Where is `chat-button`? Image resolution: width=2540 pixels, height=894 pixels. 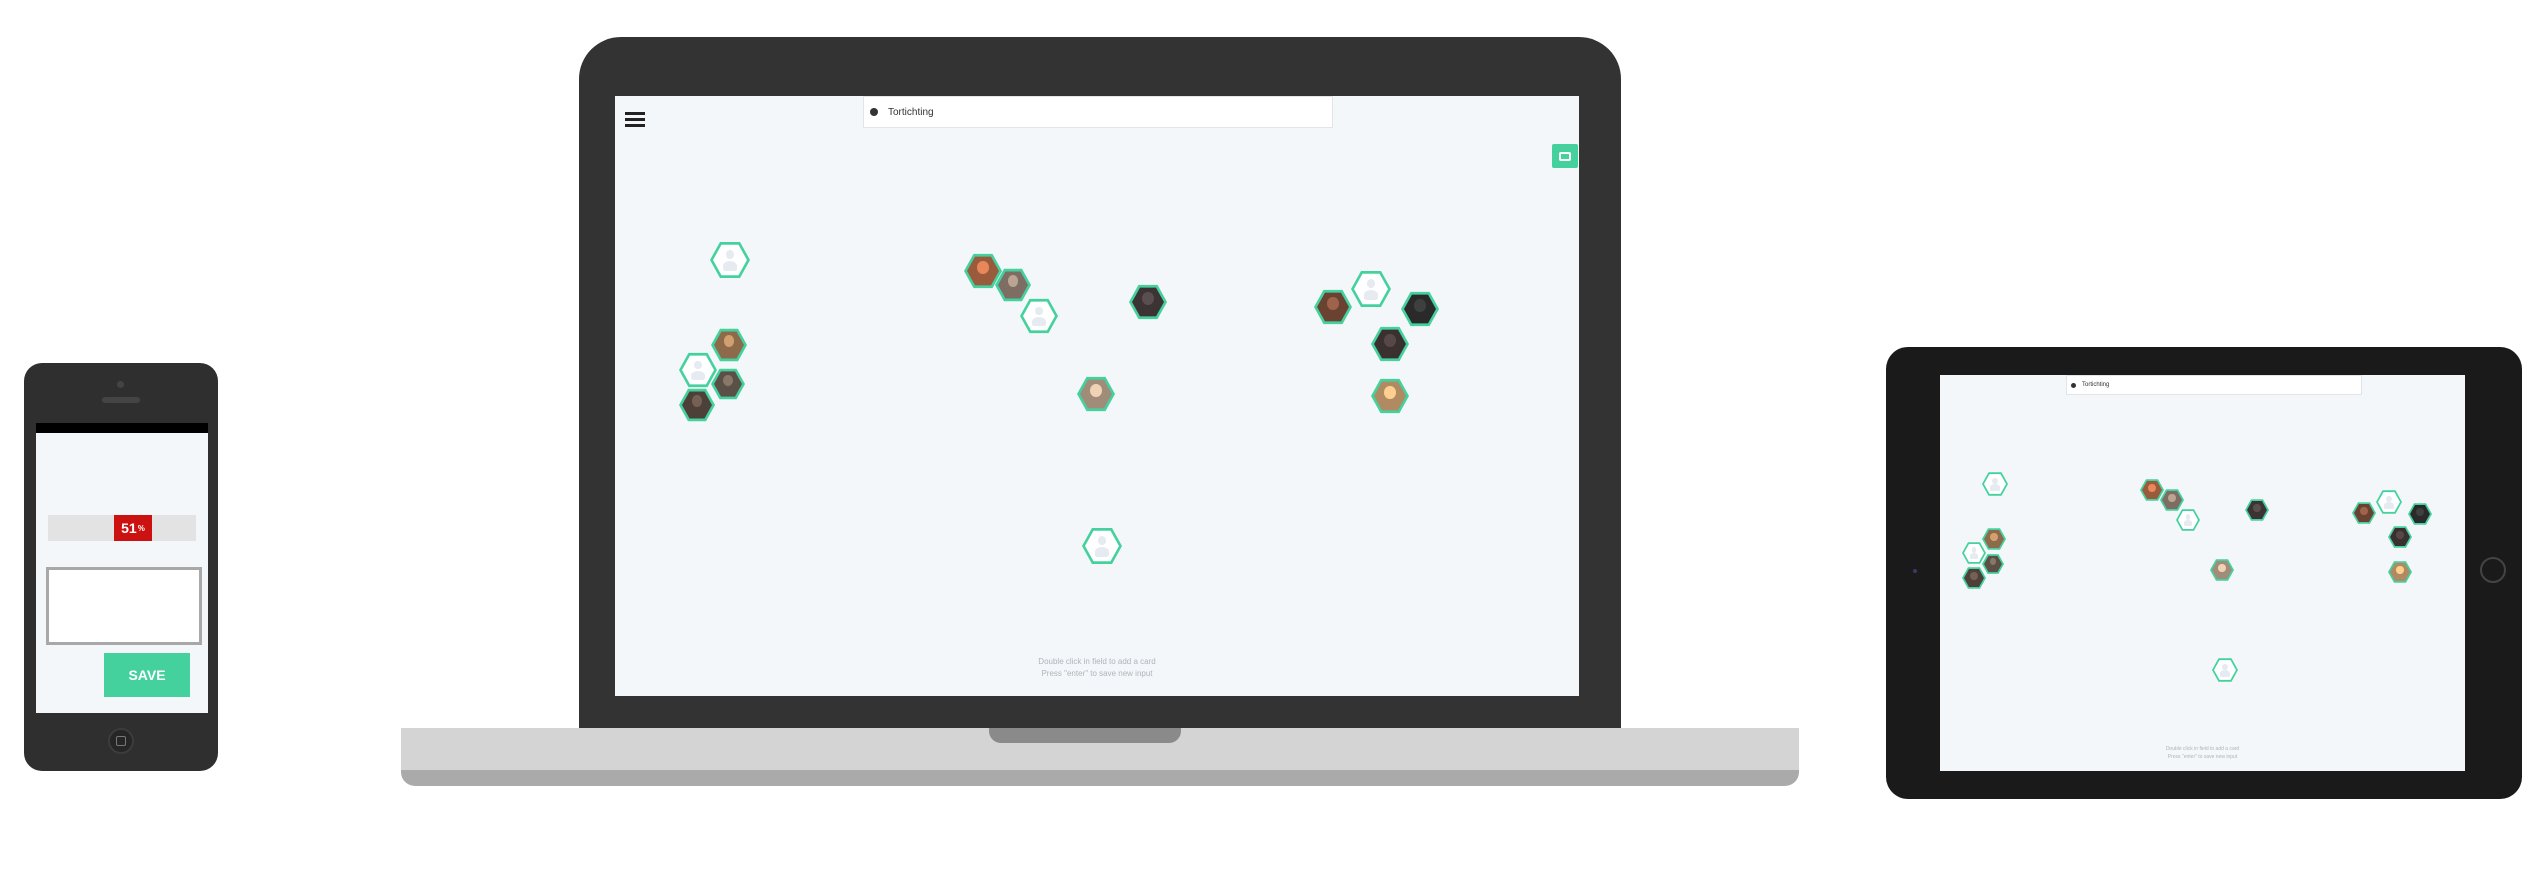
chat-button is located at coordinates (1565, 156).